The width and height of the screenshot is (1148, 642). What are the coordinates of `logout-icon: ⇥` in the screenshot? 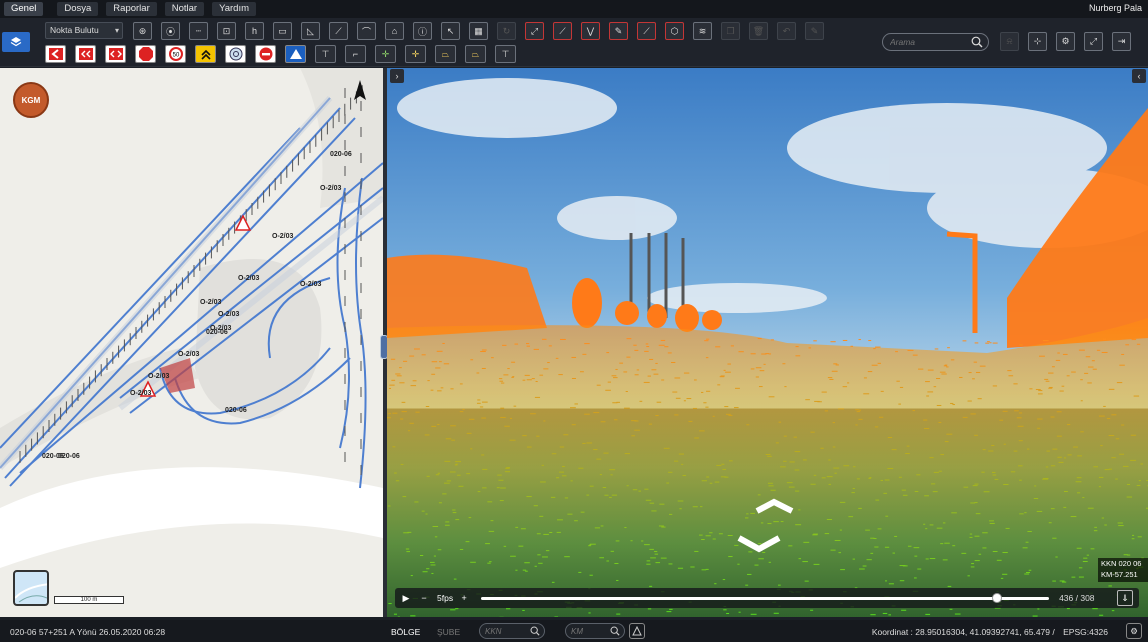 It's located at (1121, 41).